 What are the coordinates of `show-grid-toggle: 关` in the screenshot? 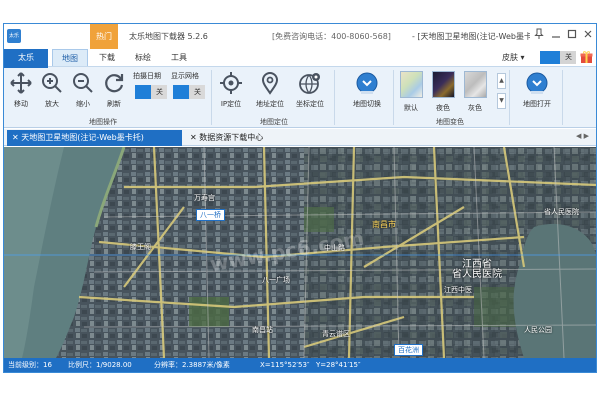 It's located at (189, 92).